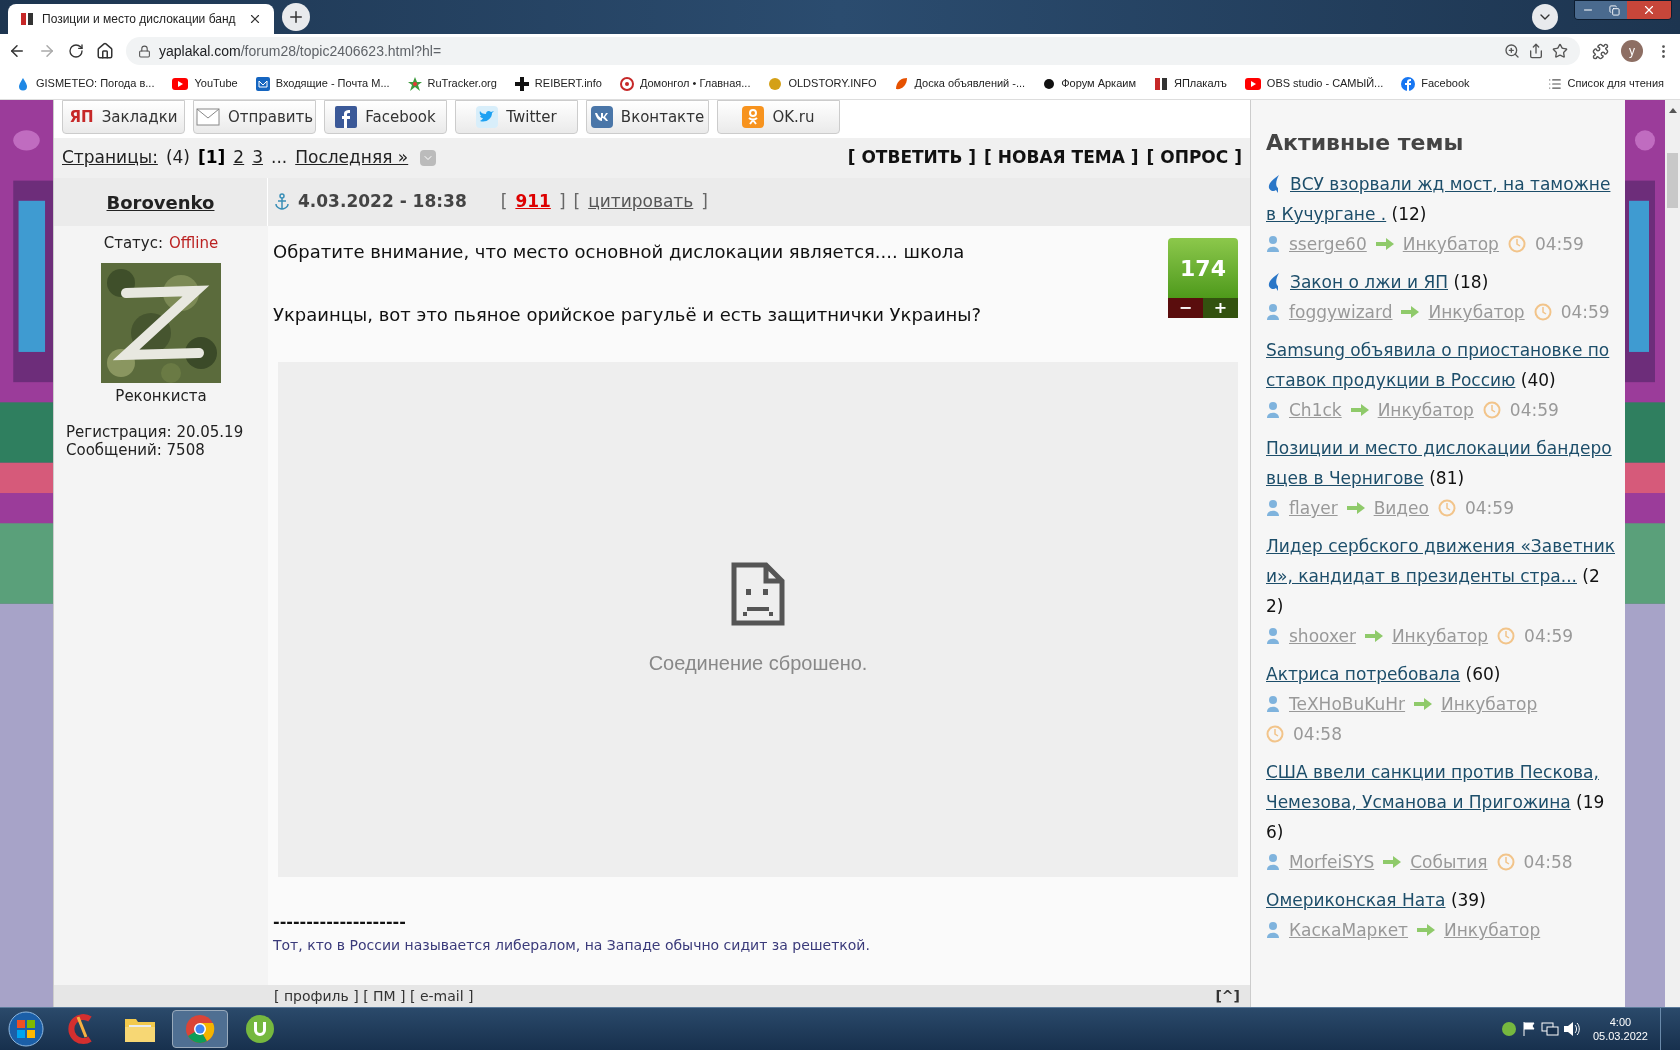  I want to click on scrollbar-thumb, so click(1672, 180).